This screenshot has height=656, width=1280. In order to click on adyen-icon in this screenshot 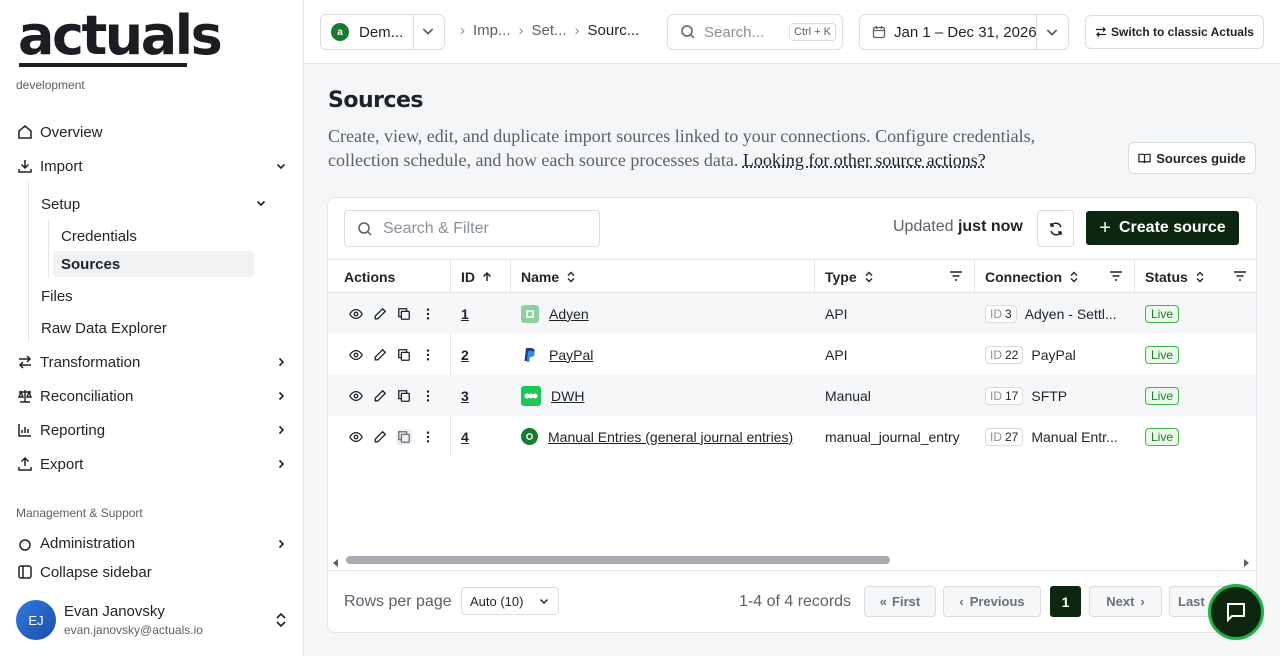, I will do `click(530, 313)`.